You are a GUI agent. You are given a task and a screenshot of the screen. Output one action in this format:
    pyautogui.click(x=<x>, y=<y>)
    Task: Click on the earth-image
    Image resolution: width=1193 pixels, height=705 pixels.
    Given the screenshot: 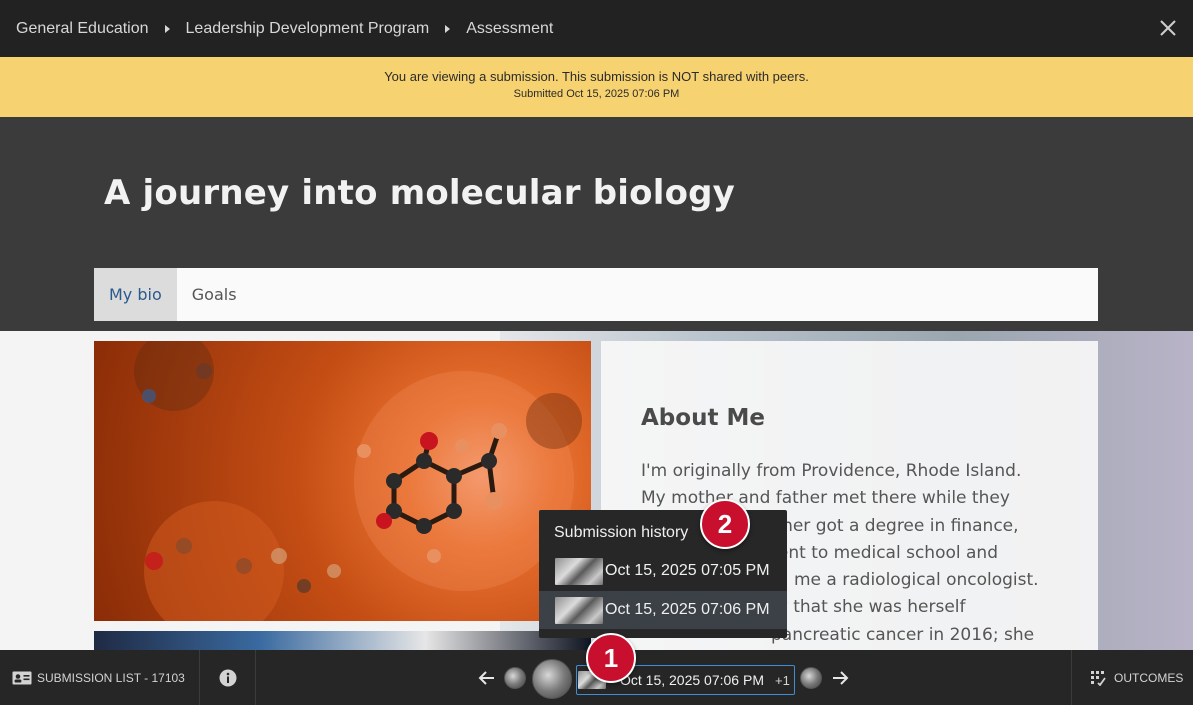 What is the action you would take?
    pyautogui.click(x=342, y=640)
    